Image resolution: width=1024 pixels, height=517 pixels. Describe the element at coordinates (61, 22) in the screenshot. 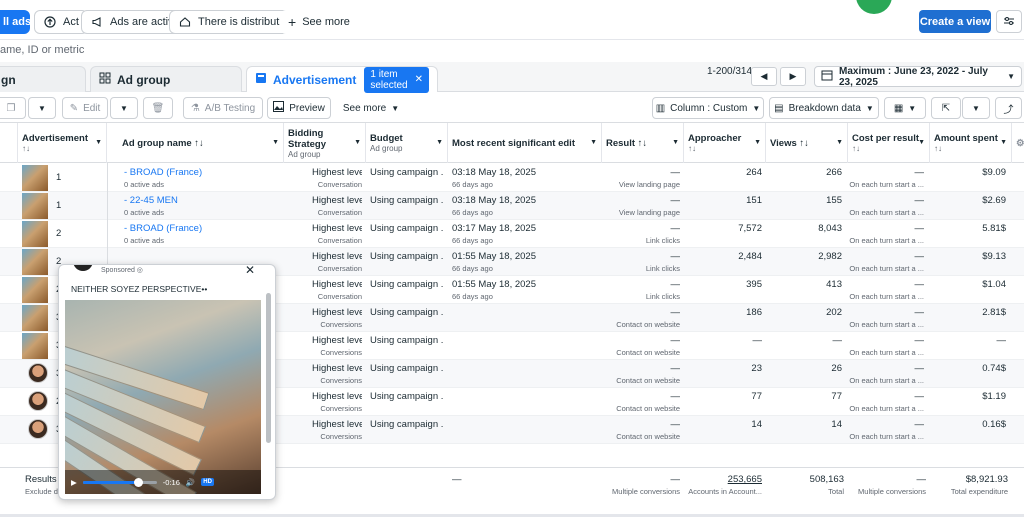

I see `filter-chip-active: Act` at that location.